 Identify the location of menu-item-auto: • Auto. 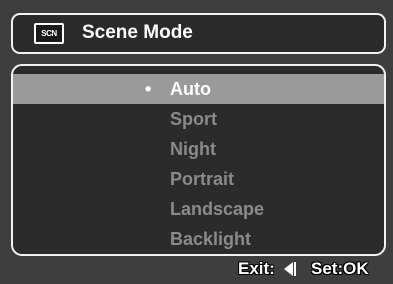
(198, 89).